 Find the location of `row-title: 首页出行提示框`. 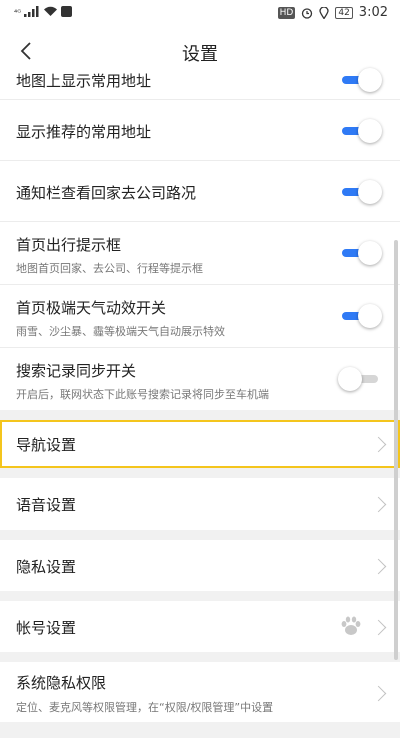

row-title: 首页出行提示框 is located at coordinates (69, 245).